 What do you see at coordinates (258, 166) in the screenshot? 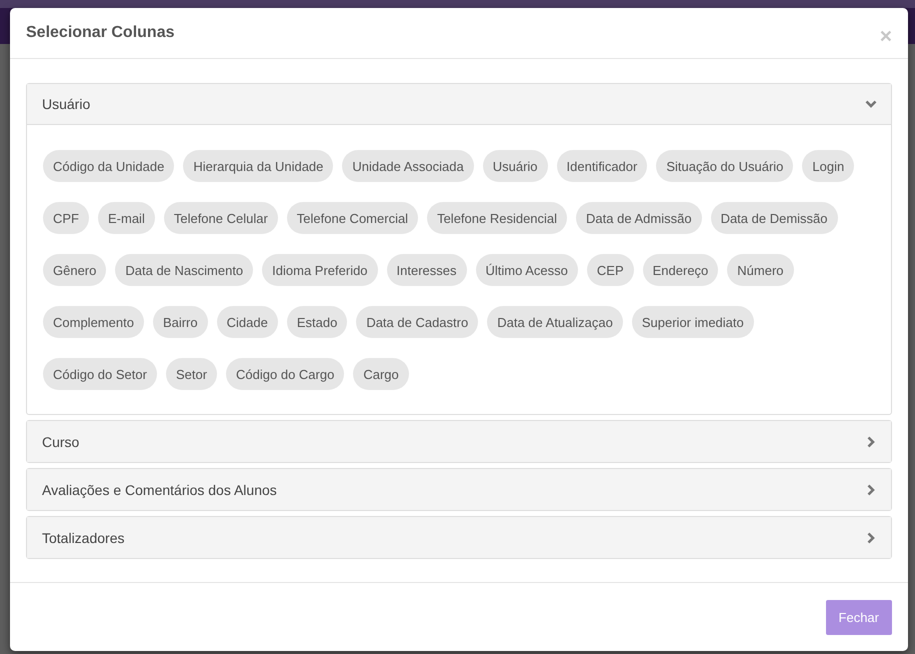
I see `column-chip: Hierarquia da Unidade` at bounding box center [258, 166].